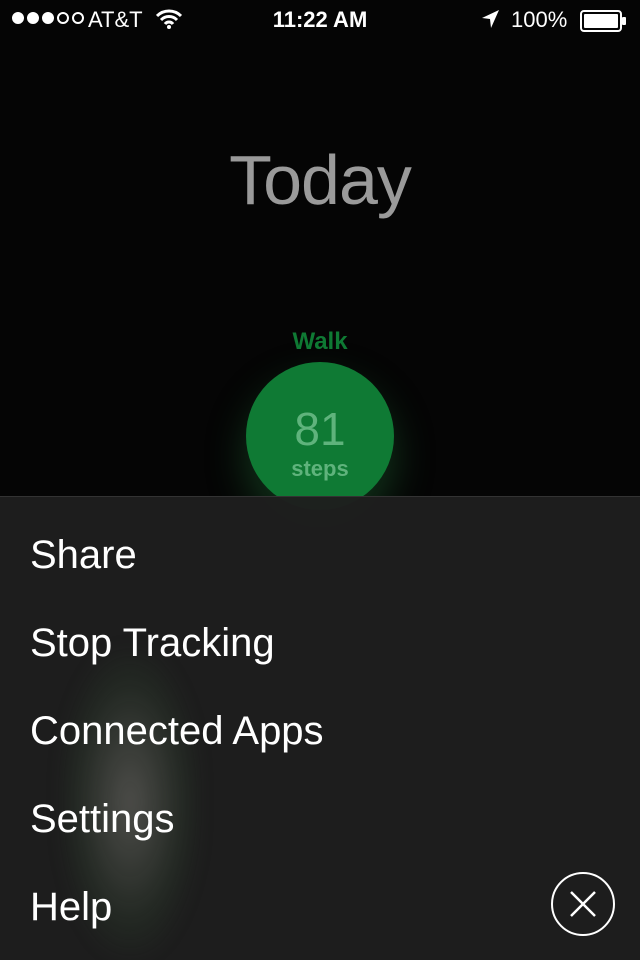 Image resolution: width=640 pixels, height=960 pixels. What do you see at coordinates (603, 21) in the screenshot?
I see `battery-icon` at bounding box center [603, 21].